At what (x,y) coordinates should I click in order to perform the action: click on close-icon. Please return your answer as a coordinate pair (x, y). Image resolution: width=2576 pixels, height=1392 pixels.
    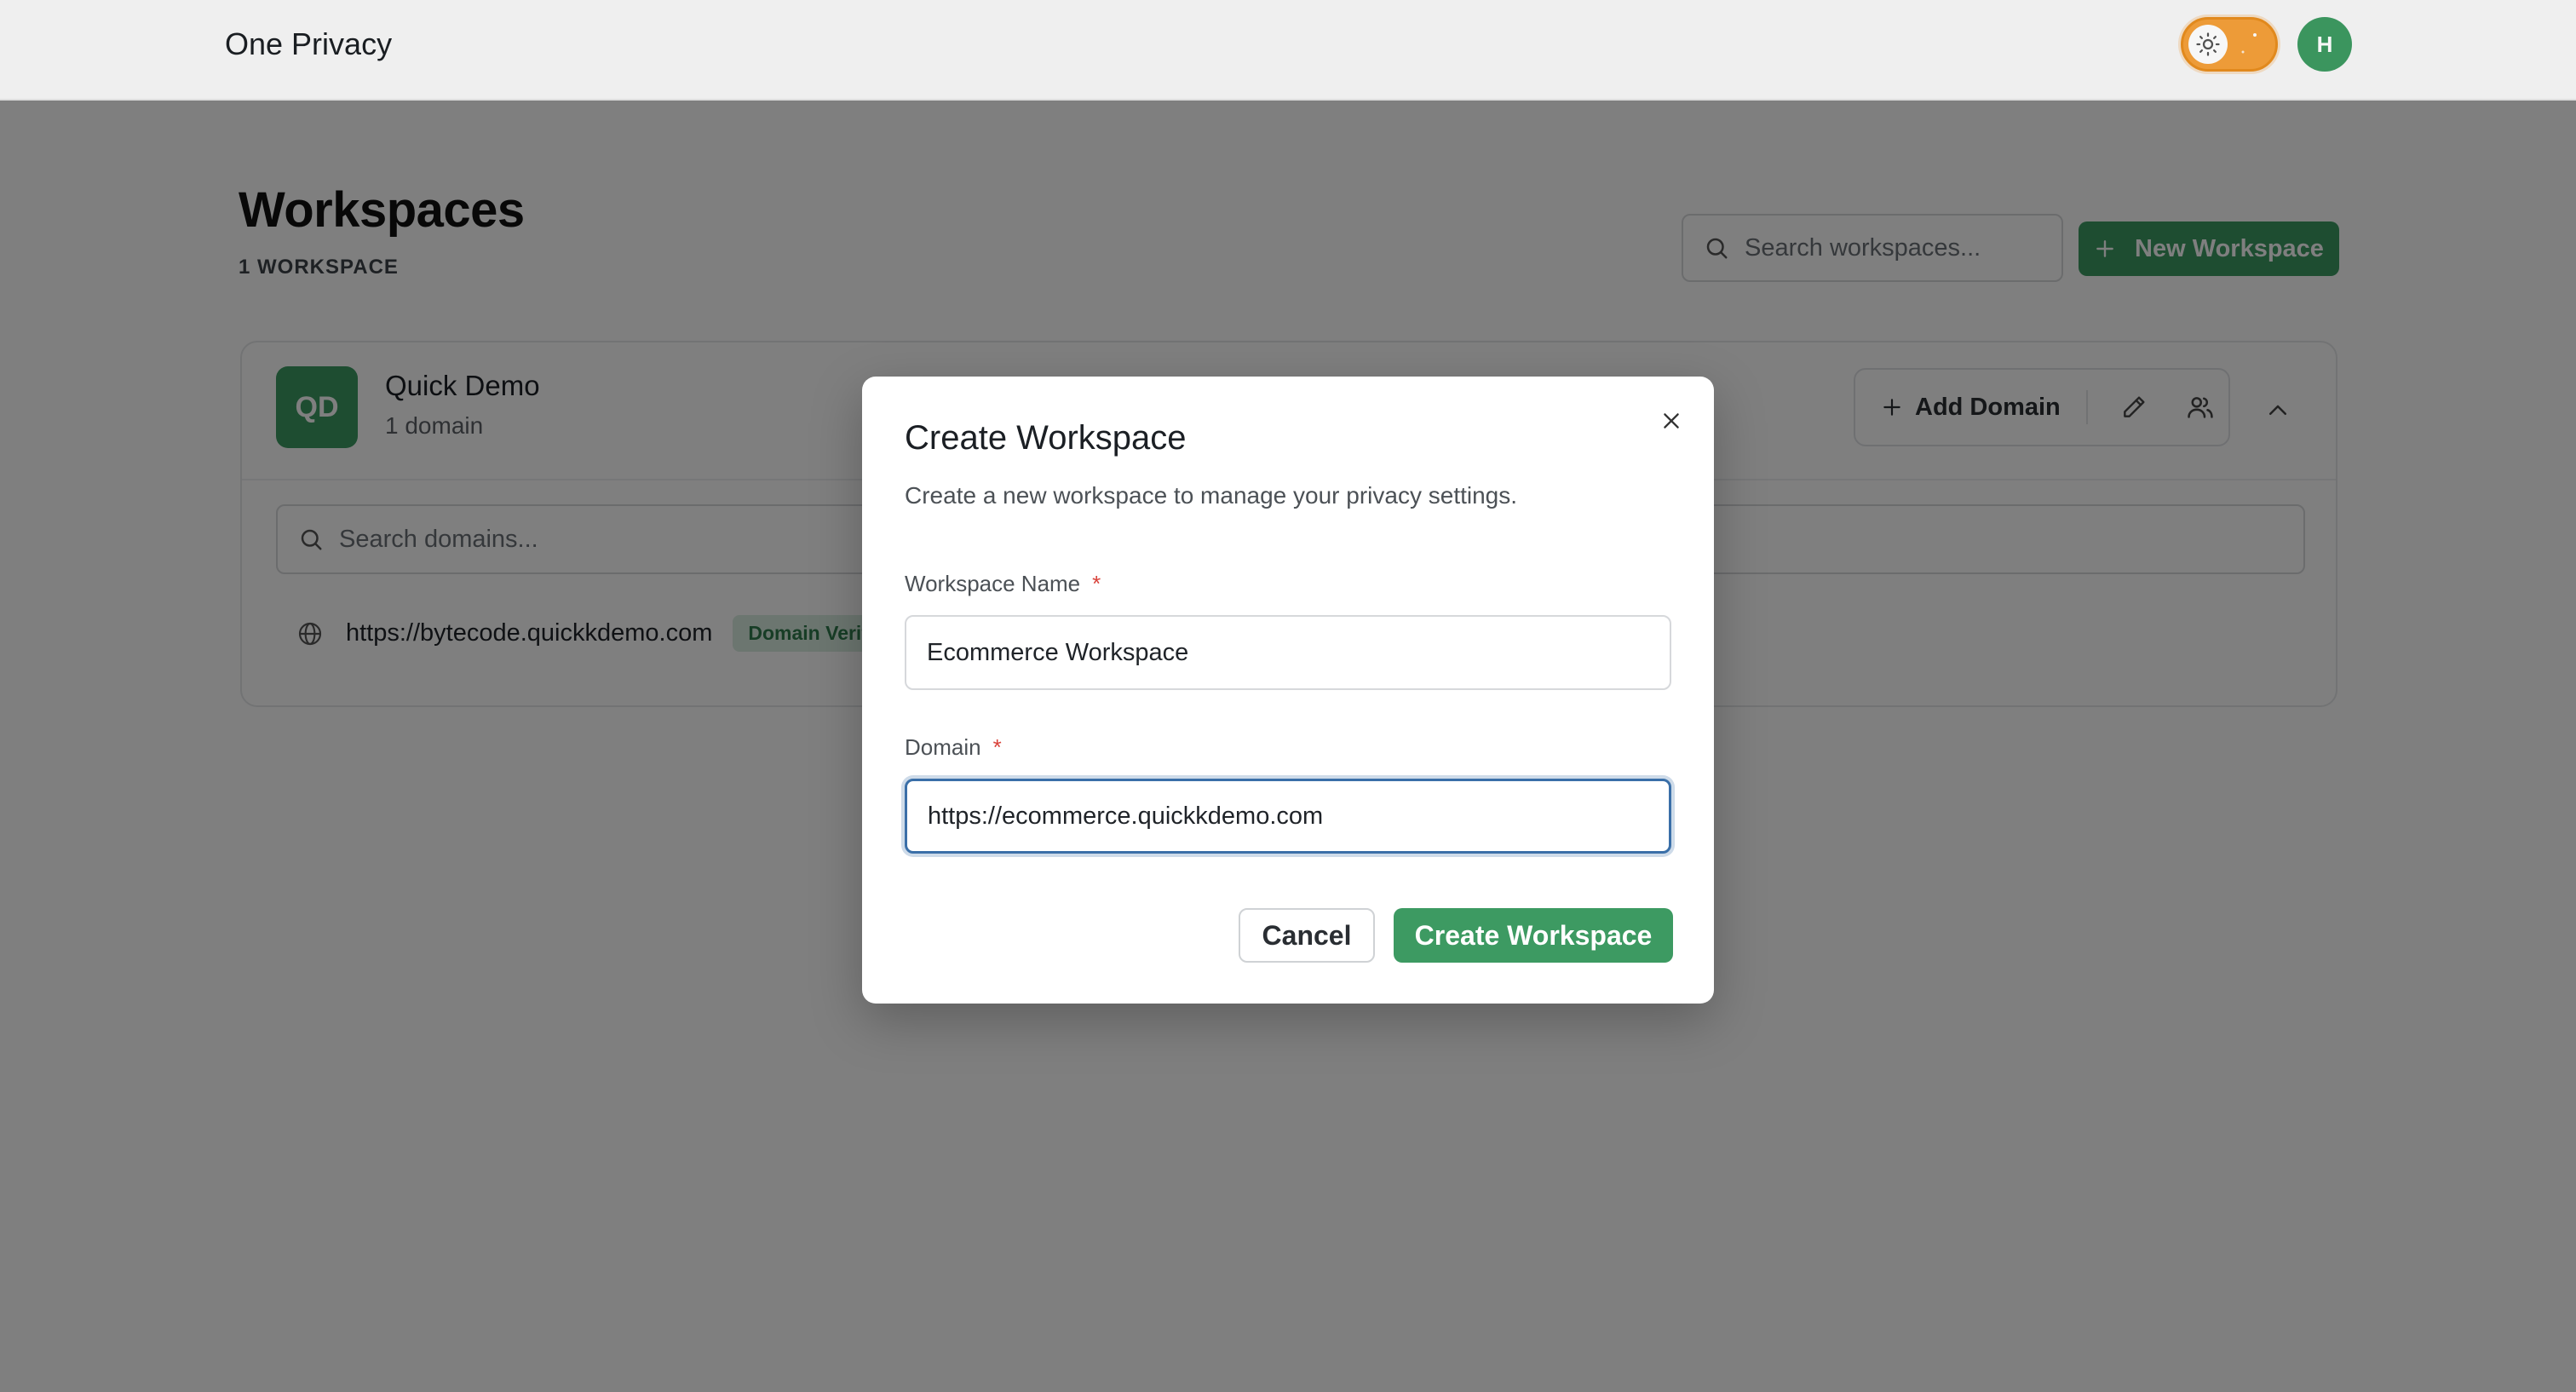
    Looking at the image, I should click on (1672, 421).